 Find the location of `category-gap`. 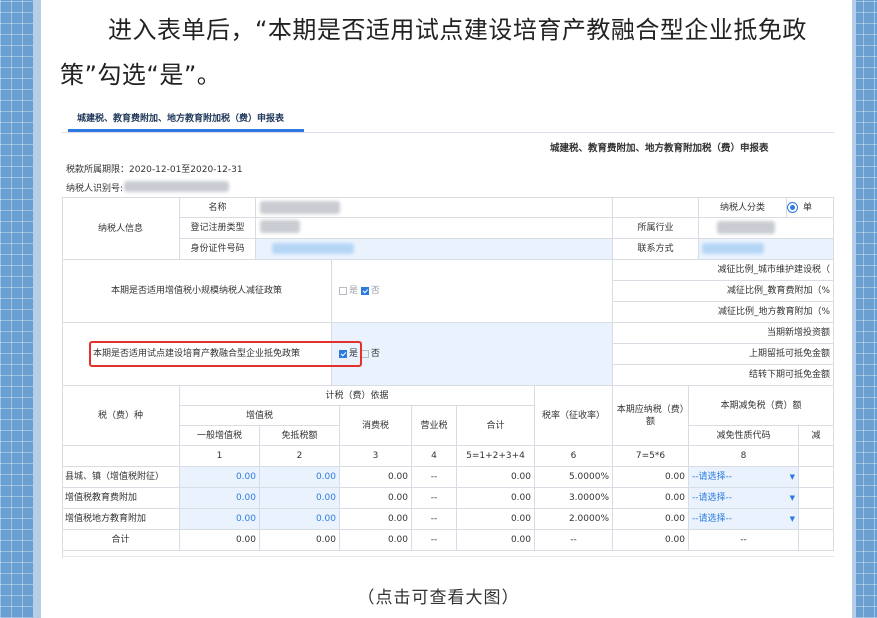

category-gap is located at coordinates (656, 208).